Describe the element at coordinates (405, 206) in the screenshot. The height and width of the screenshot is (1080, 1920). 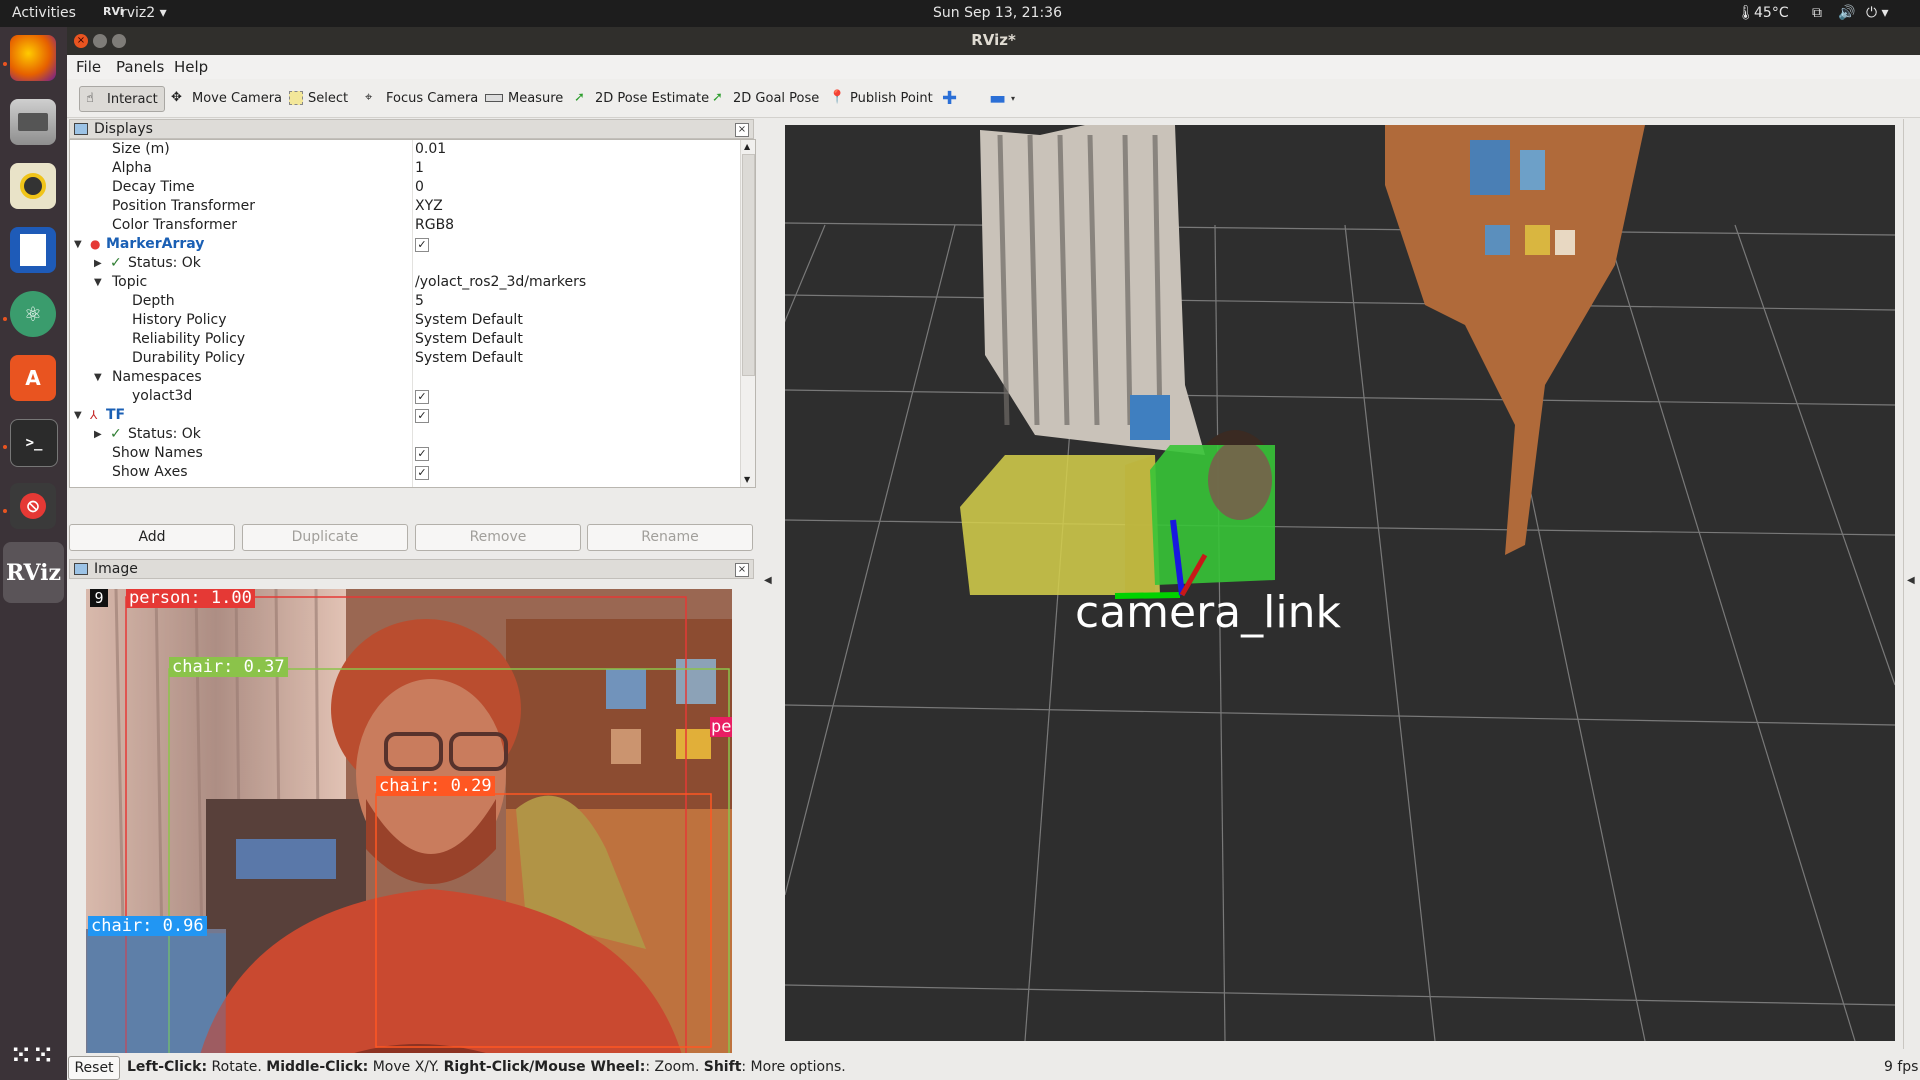
I see `property-row: Position Transformer XYZ` at that location.